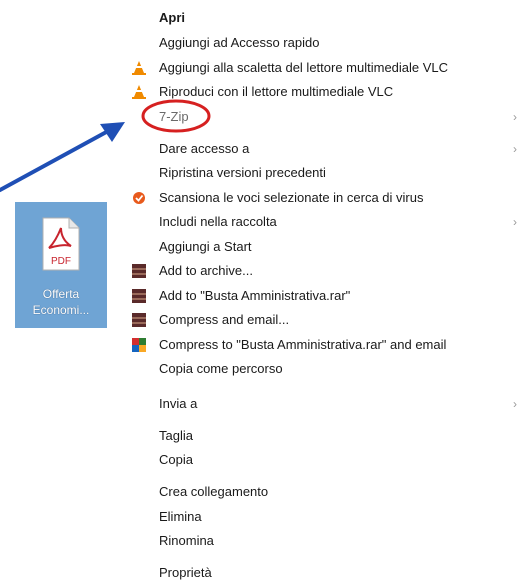 This screenshot has width=525, height=585. I want to click on annotation-overlay, so click(105, 145).